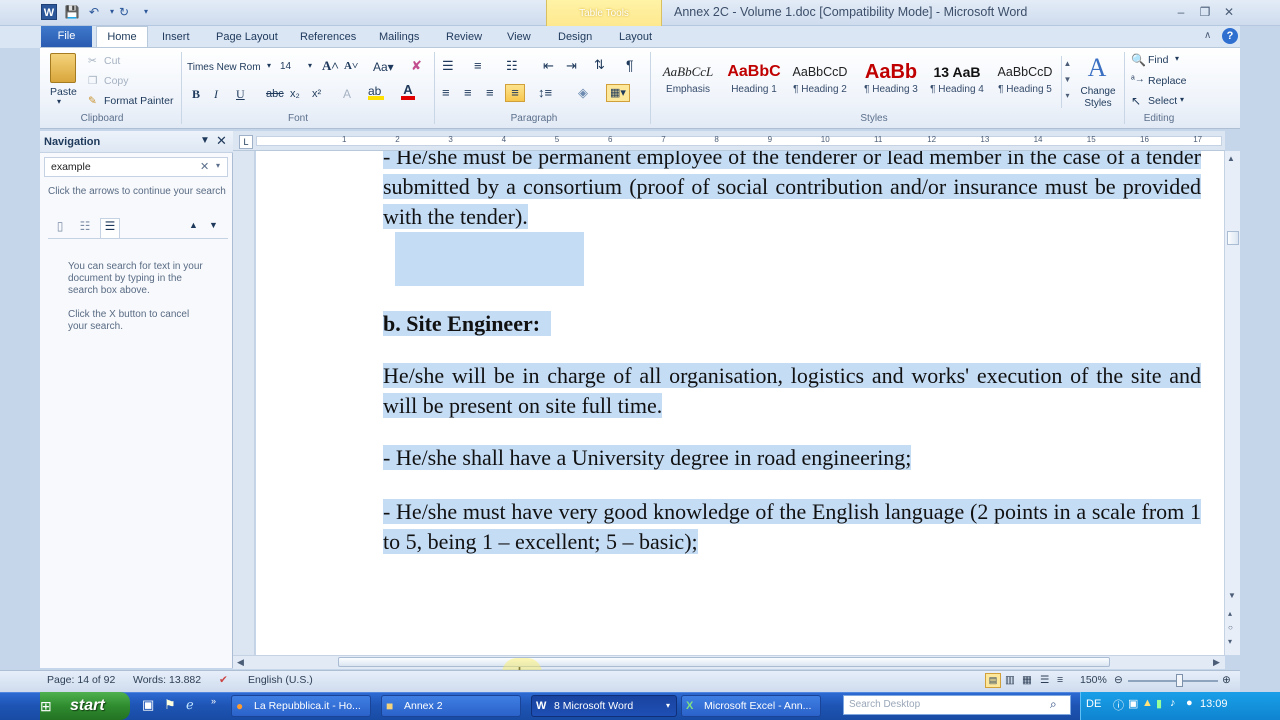 This screenshot has height=720, width=1280. What do you see at coordinates (110, 228) in the screenshot?
I see `browse-results-icon: ☰` at bounding box center [110, 228].